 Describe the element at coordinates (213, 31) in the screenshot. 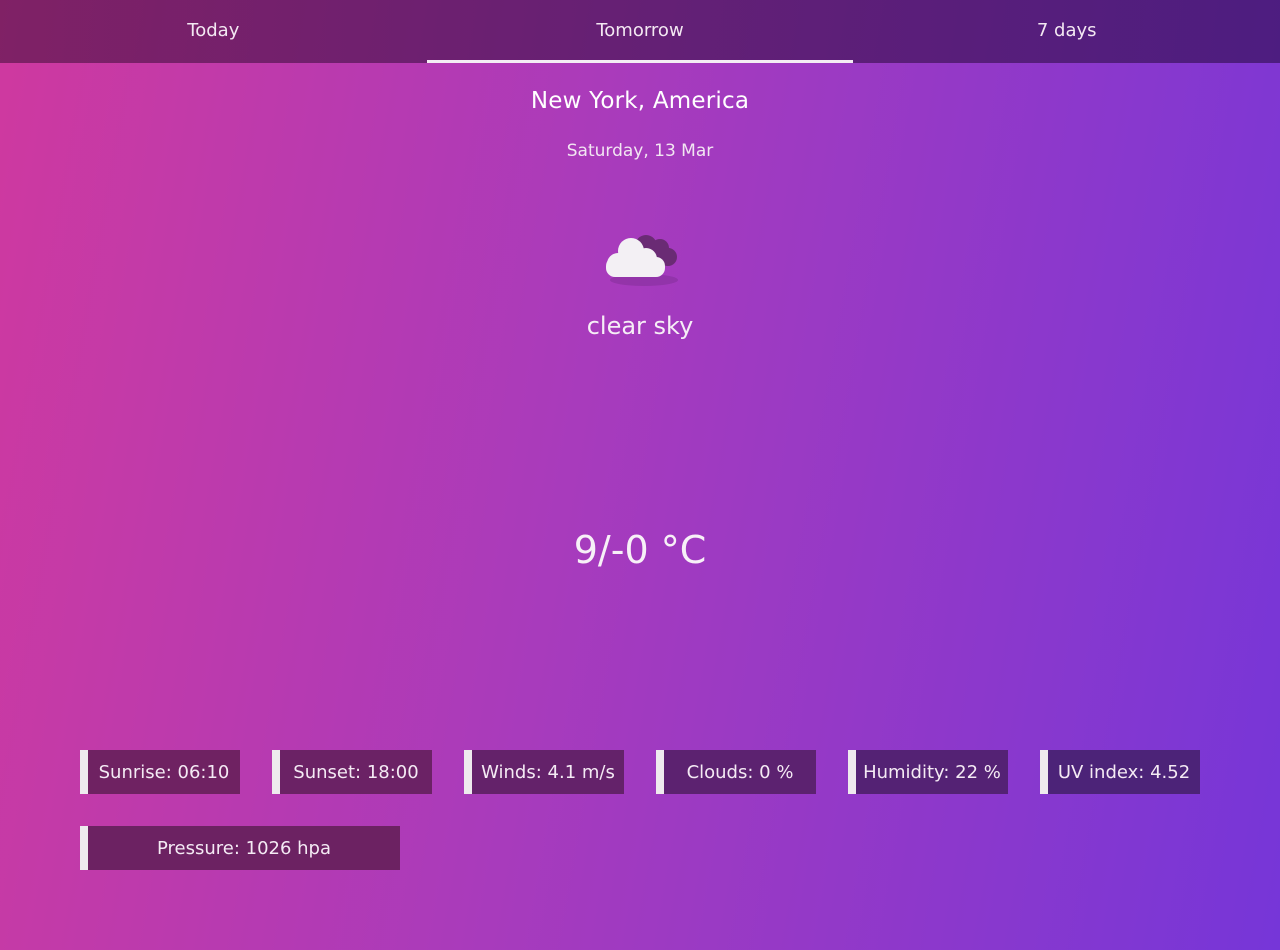

I see `tab-today: Today` at that location.